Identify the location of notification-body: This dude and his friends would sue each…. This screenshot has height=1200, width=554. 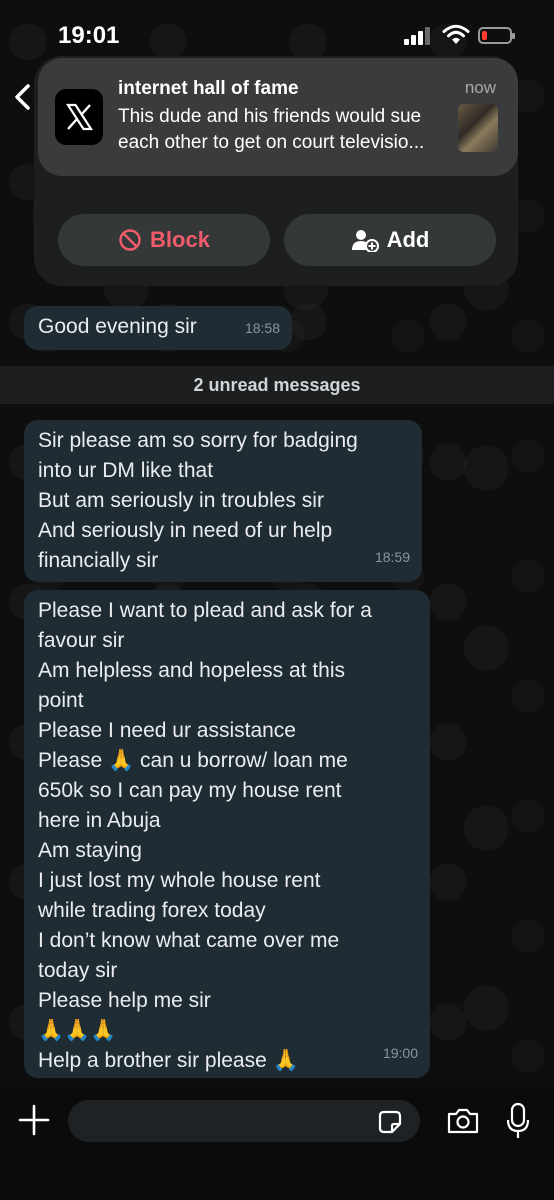
(288, 130).